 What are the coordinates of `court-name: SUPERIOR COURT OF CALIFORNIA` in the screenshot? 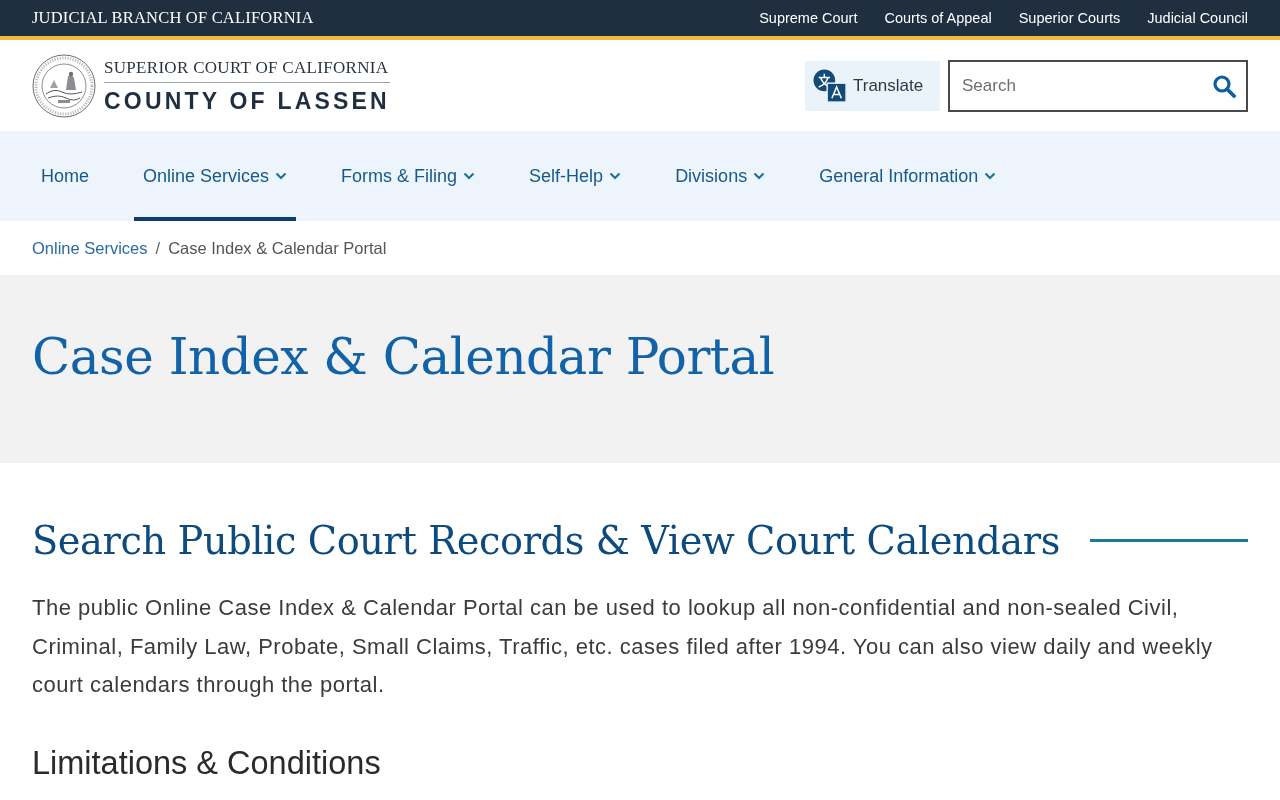 It's located at (246, 67).